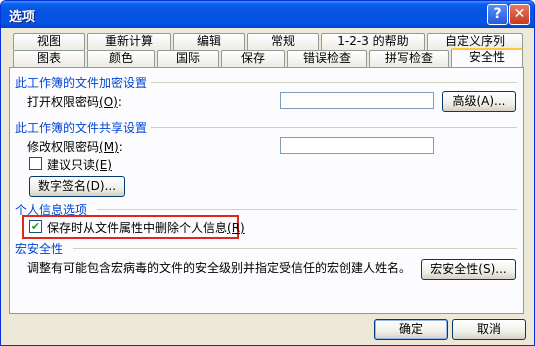 Image resolution: width=535 pixels, height=346 pixels. I want to click on tab-recalculation: 重新计算, so click(129, 41).